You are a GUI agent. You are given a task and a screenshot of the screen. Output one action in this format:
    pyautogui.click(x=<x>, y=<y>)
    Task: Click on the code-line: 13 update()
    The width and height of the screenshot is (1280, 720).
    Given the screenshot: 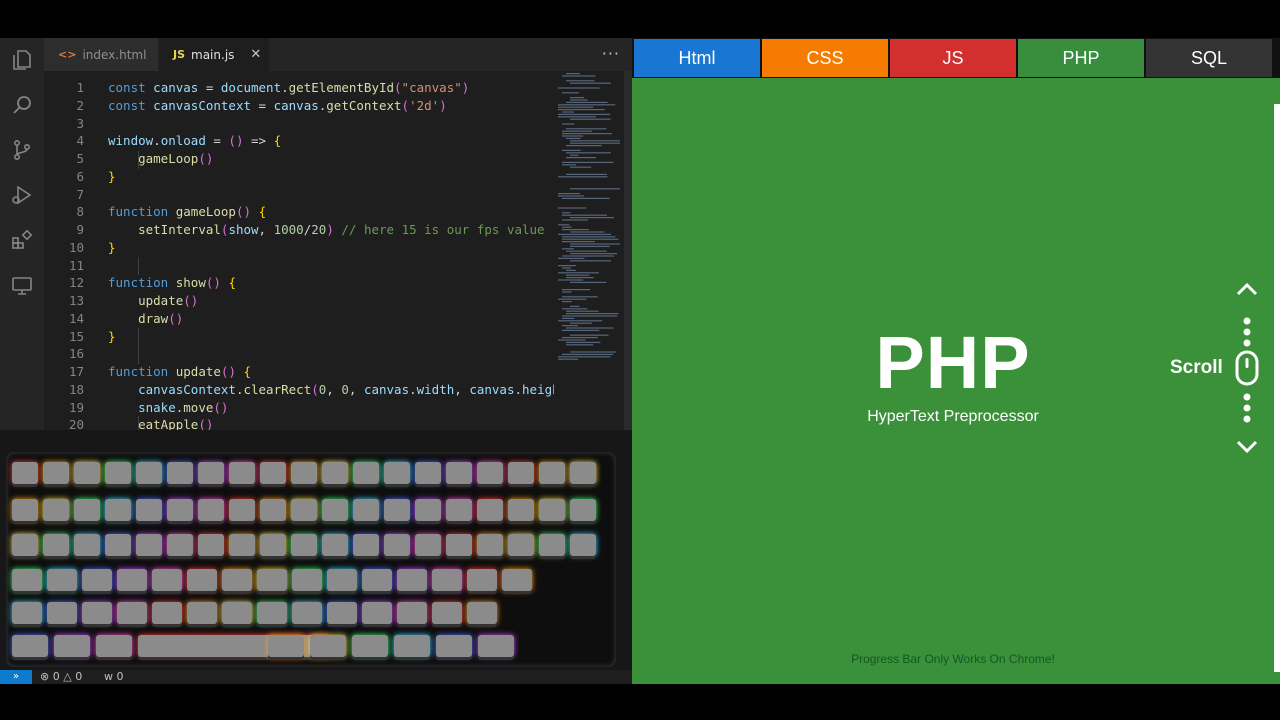 What is the action you would take?
    pyautogui.click(x=121, y=301)
    